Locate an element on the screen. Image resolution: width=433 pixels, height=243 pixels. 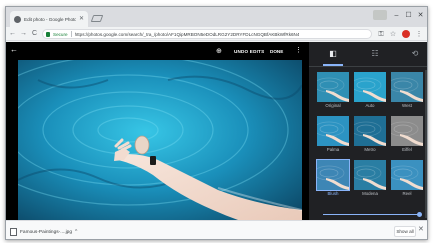
panel-tabs: ◧ ☷ ⟲ is located at coordinates (368, 54).